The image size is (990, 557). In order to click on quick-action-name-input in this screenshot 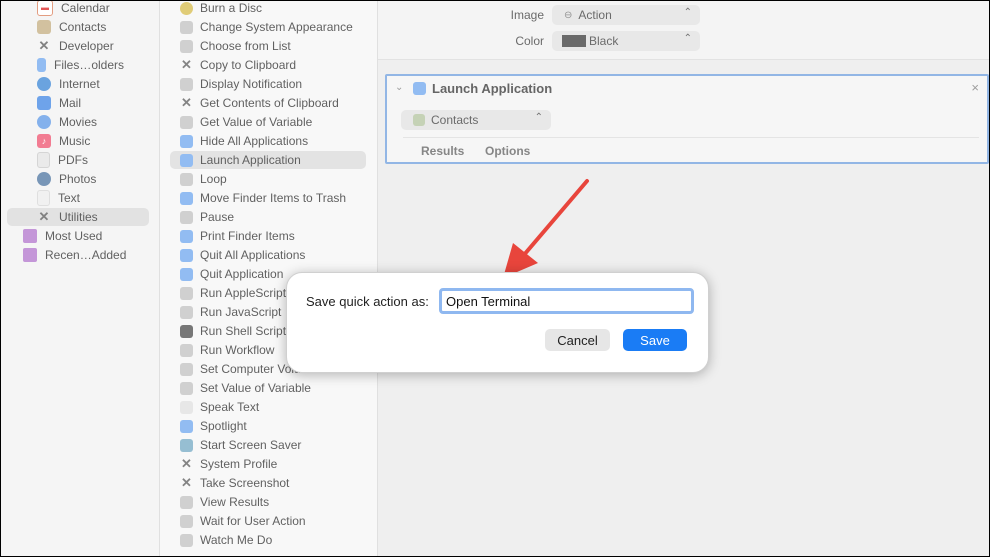, I will do `click(566, 301)`.